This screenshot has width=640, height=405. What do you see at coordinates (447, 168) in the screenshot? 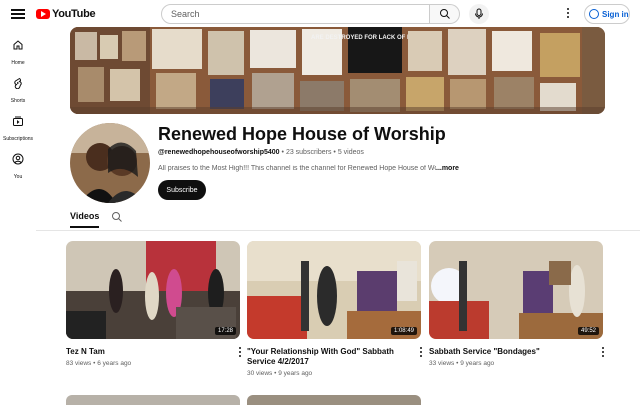
I see `more-link: ...more` at bounding box center [447, 168].